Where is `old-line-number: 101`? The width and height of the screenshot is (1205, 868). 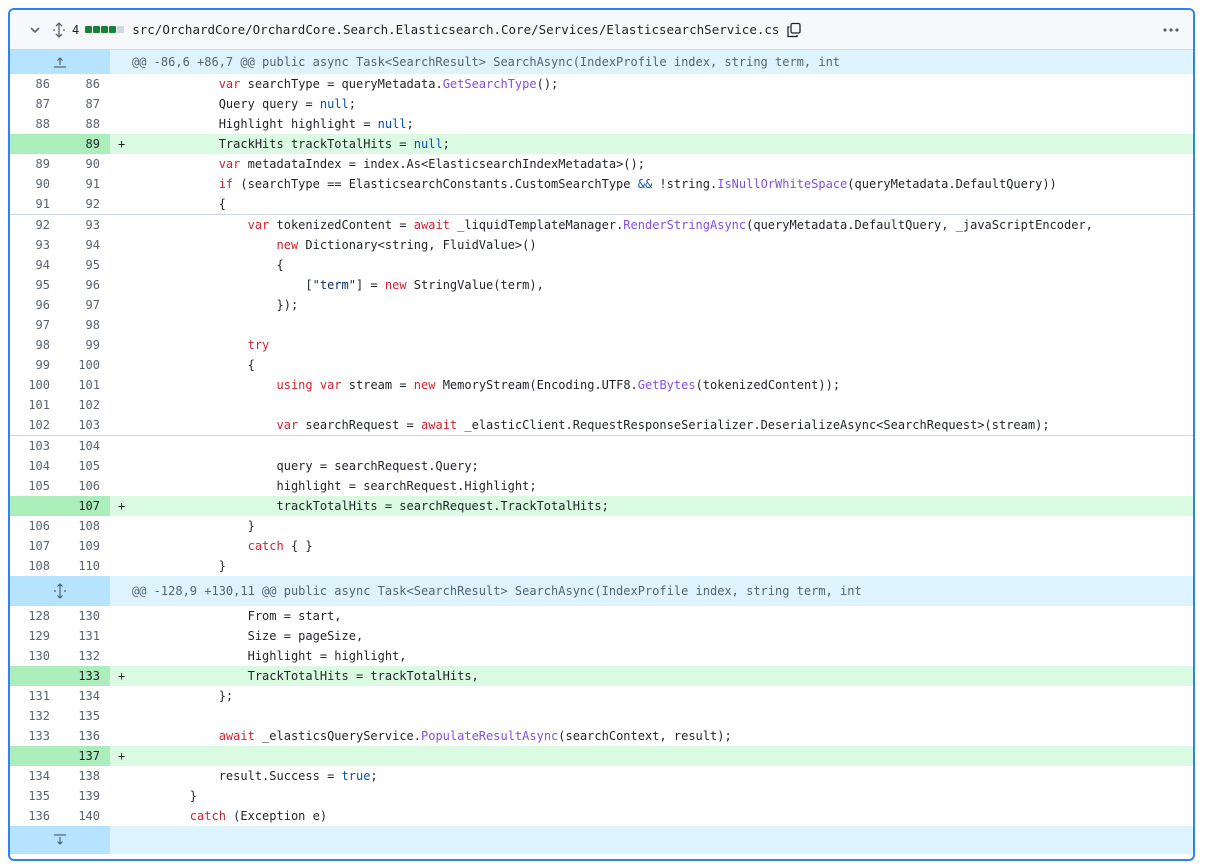 old-line-number: 101 is located at coordinates (35, 405).